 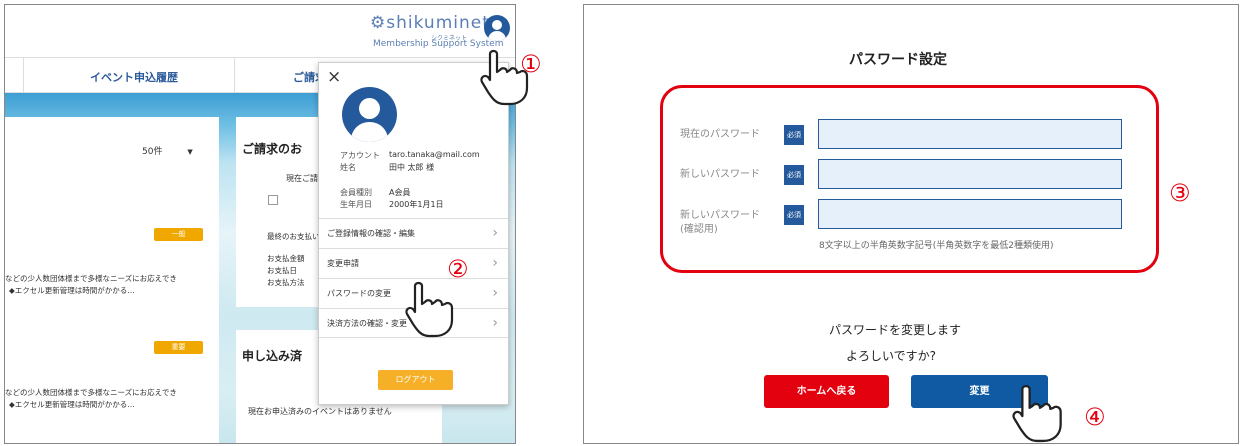 I want to click on brand-name: shikuminet, so click(x=438, y=23).